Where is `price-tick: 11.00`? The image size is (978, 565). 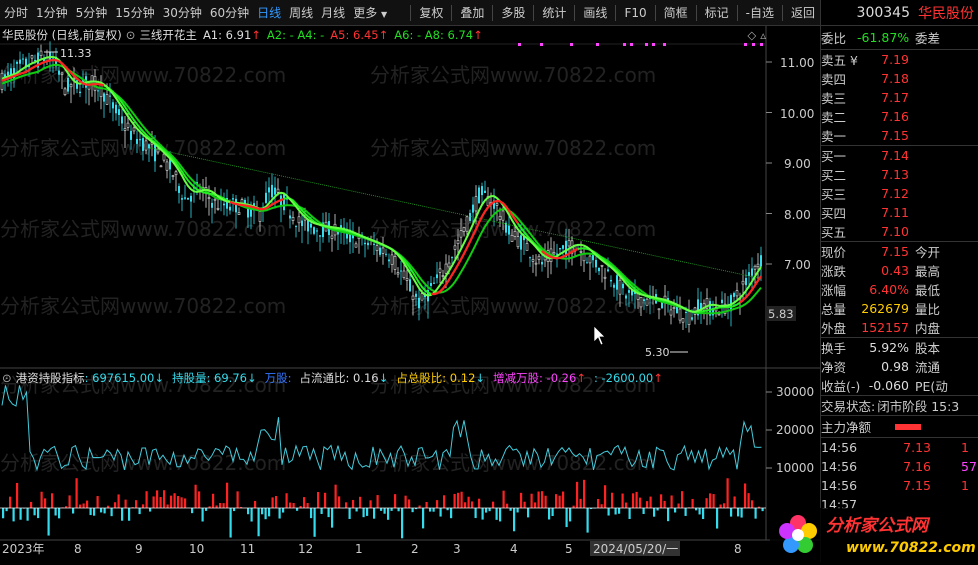
price-tick: 11.00 is located at coordinates (797, 63).